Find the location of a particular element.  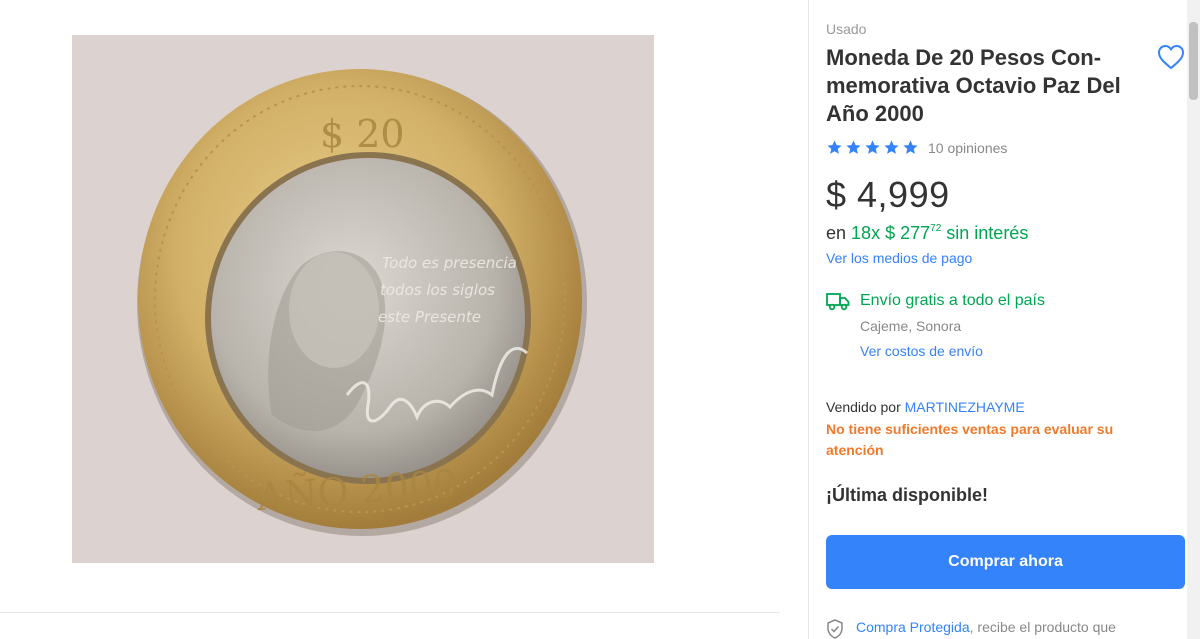

rating-summary: 10 opiniones is located at coordinates (916, 147).